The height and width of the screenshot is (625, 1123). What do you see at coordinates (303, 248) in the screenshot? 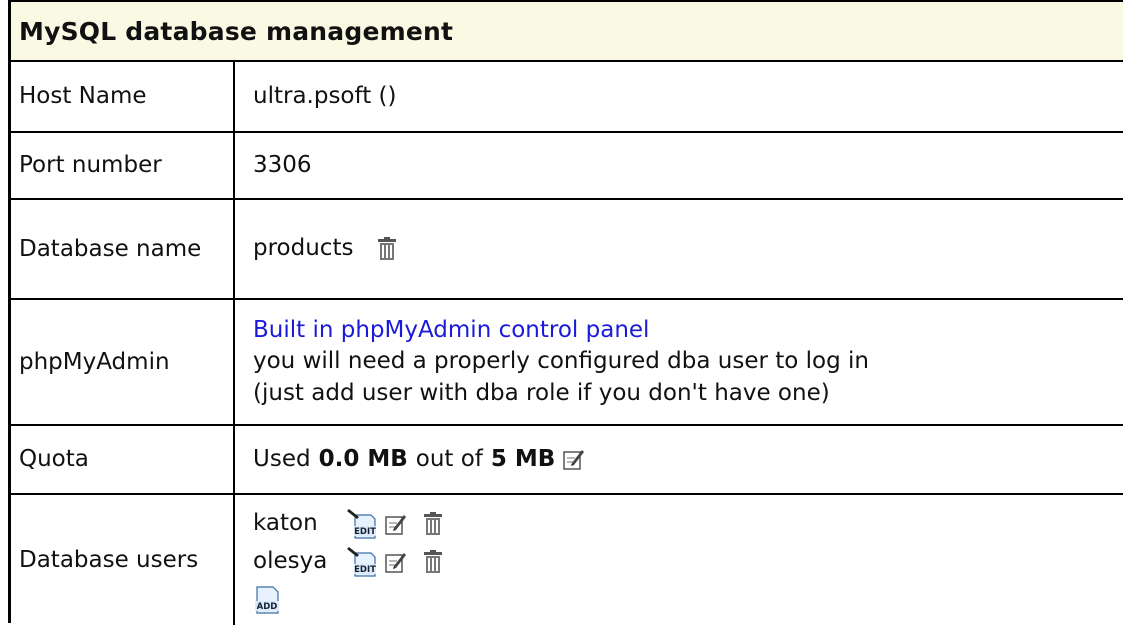
I see `dbname-value: products` at bounding box center [303, 248].